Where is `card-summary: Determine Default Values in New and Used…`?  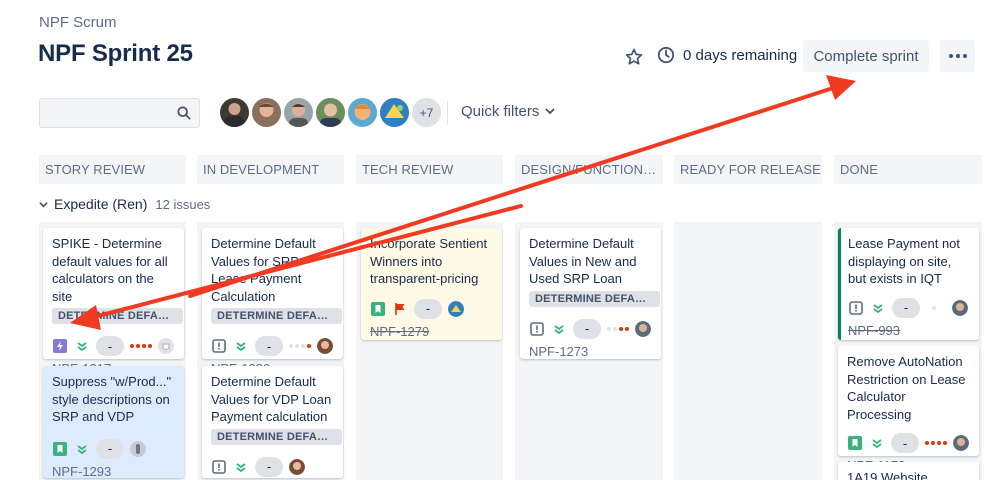 card-summary: Determine Default Values in New and Used… is located at coordinates (583, 261).